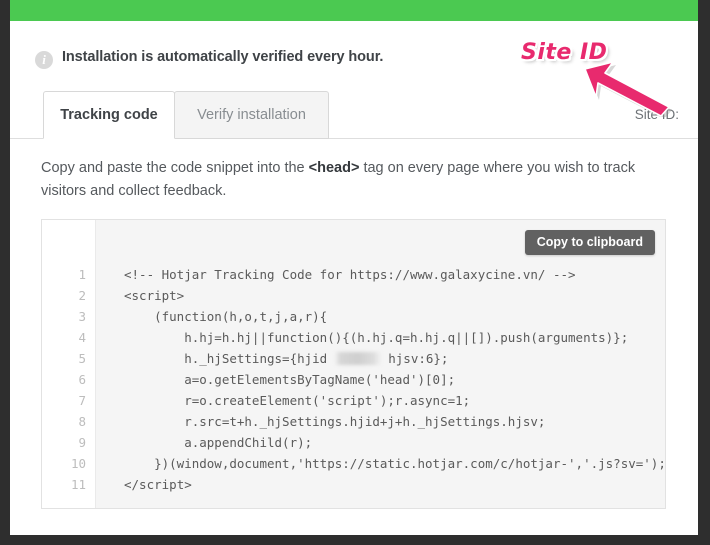 The width and height of the screenshot is (710, 545). Describe the element at coordinates (656, 114) in the screenshot. I see `site-id-label: Site ID:` at that location.